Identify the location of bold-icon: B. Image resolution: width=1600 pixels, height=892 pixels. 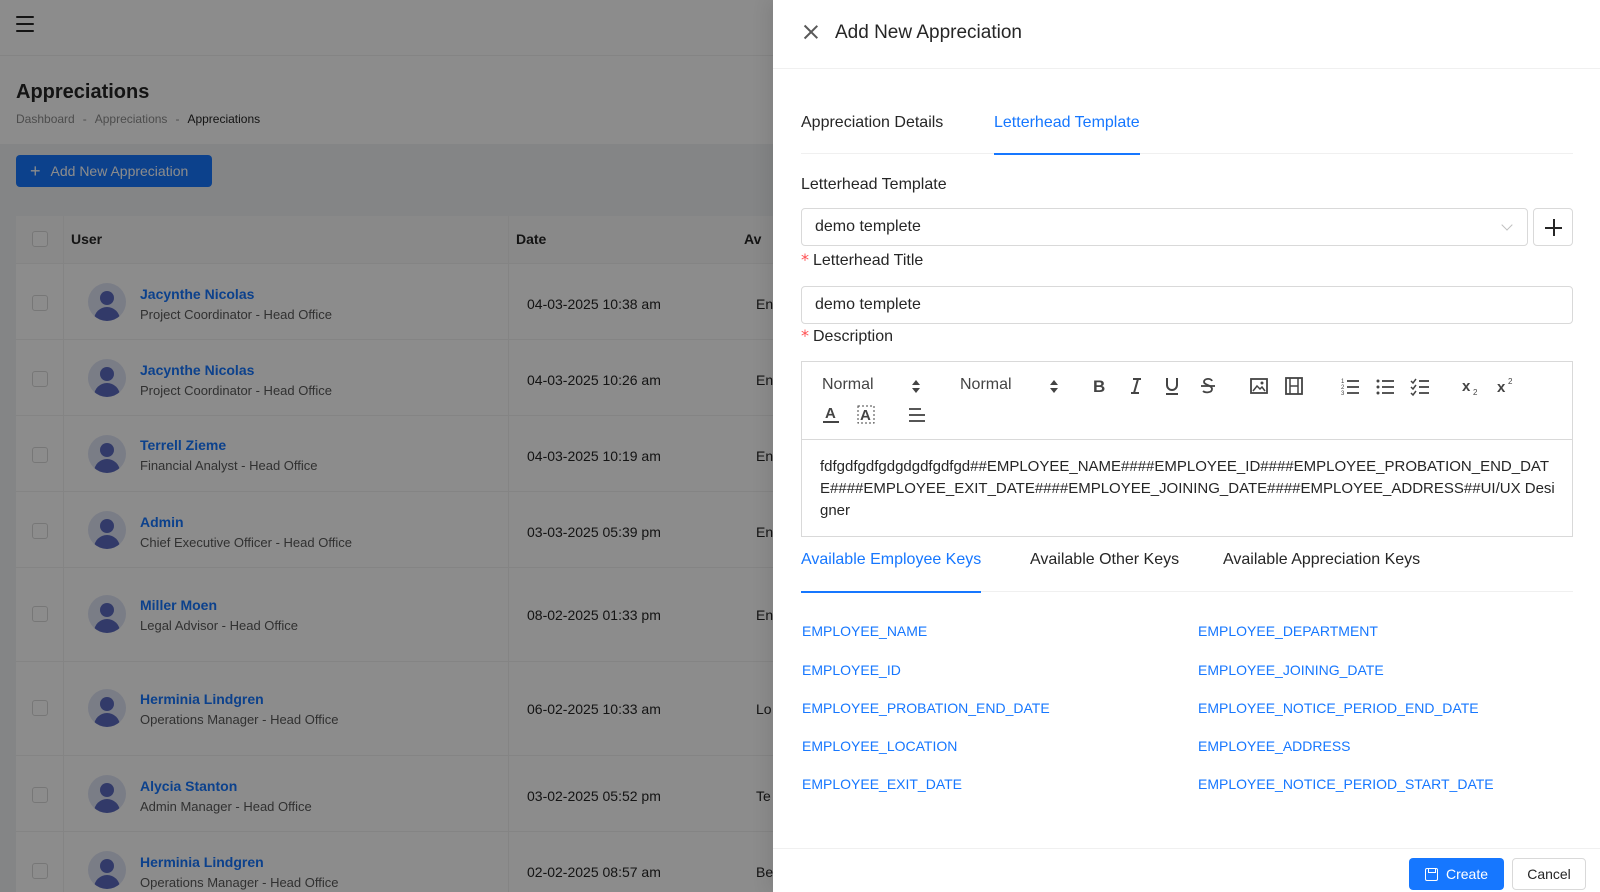
(1100, 386).